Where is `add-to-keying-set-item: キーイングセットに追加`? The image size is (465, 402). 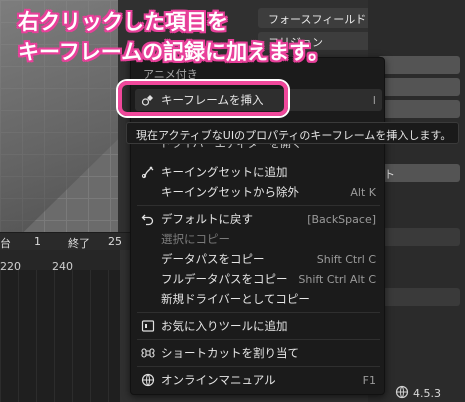
add-to-keying-set-item: キーイングセットに追加 is located at coordinates (258, 172).